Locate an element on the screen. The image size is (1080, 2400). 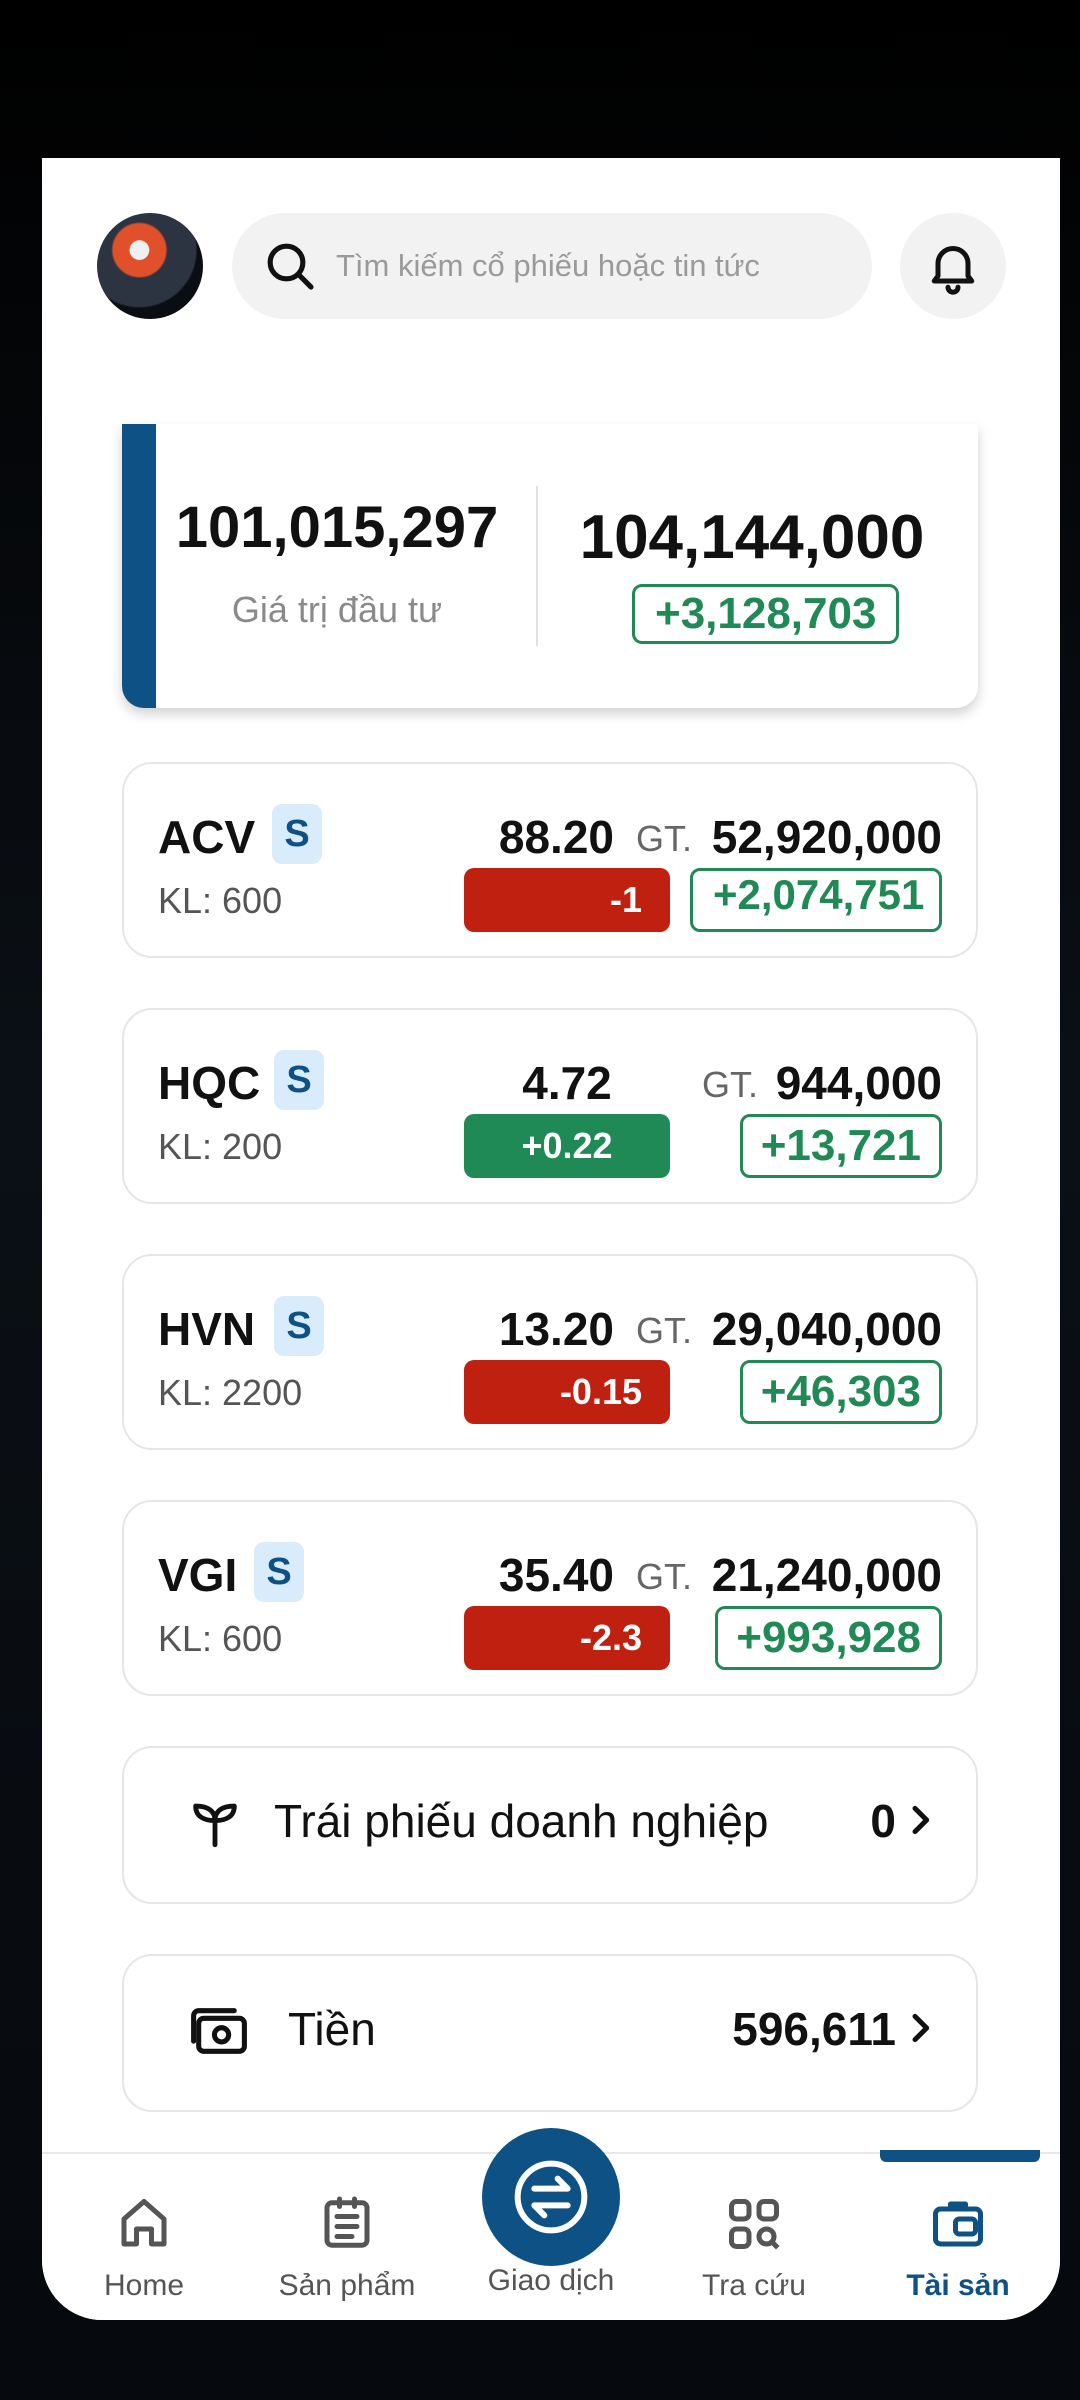
notification-button is located at coordinates (953, 266).